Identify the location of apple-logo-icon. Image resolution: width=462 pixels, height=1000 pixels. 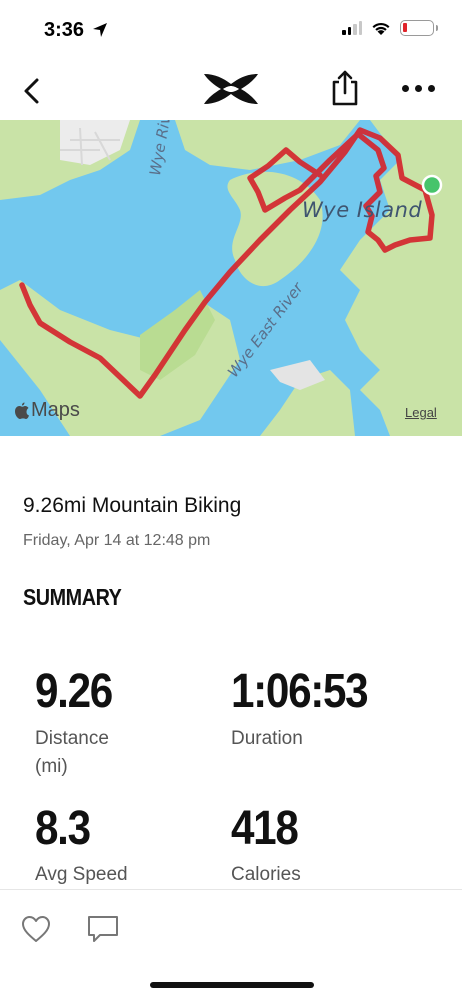
(22, 410).